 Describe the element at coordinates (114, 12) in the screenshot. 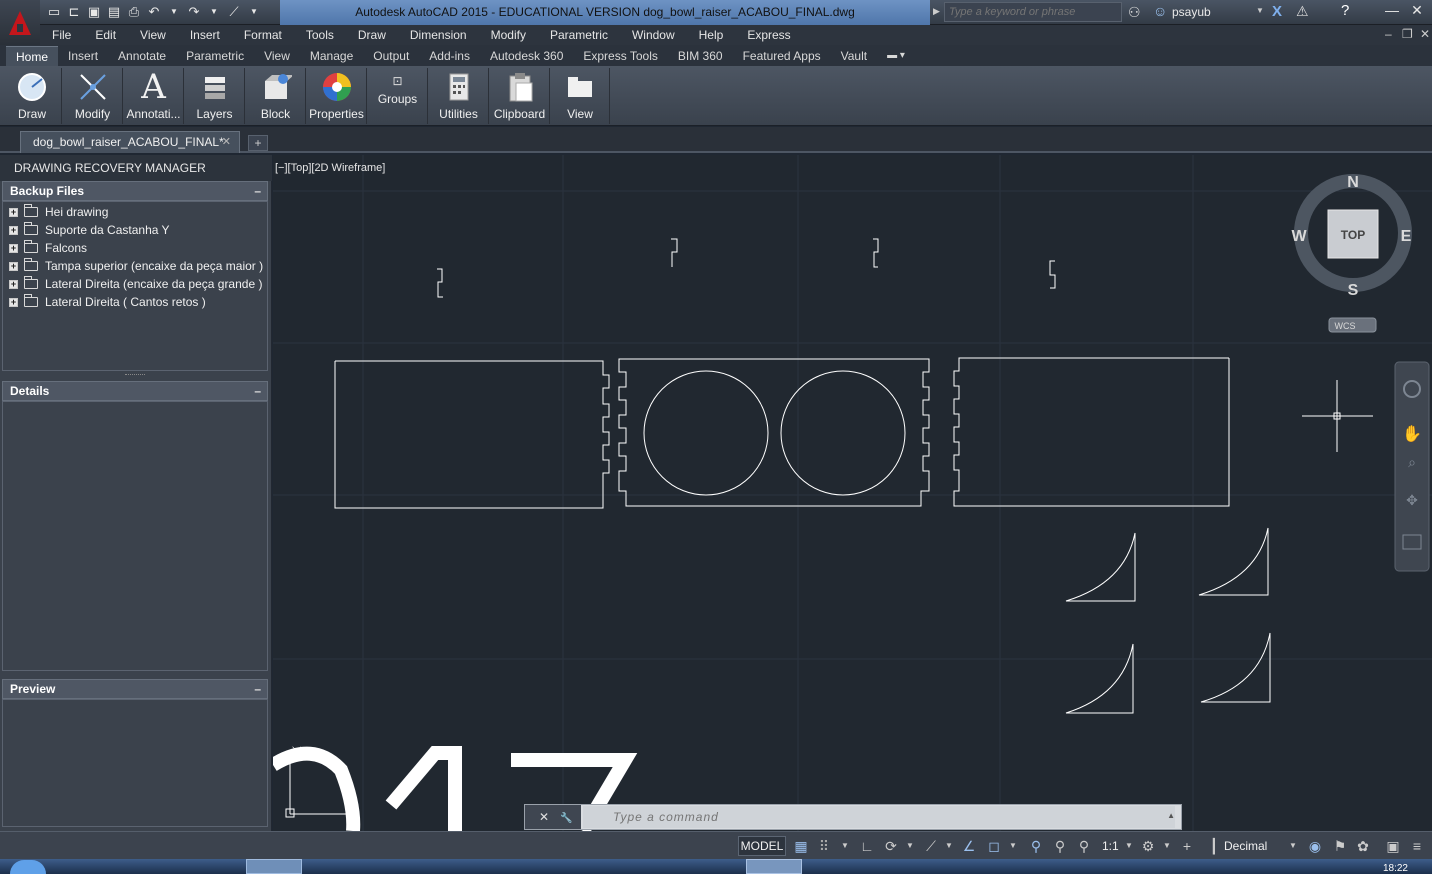

I see `save-as-icon: ▤` at that location.